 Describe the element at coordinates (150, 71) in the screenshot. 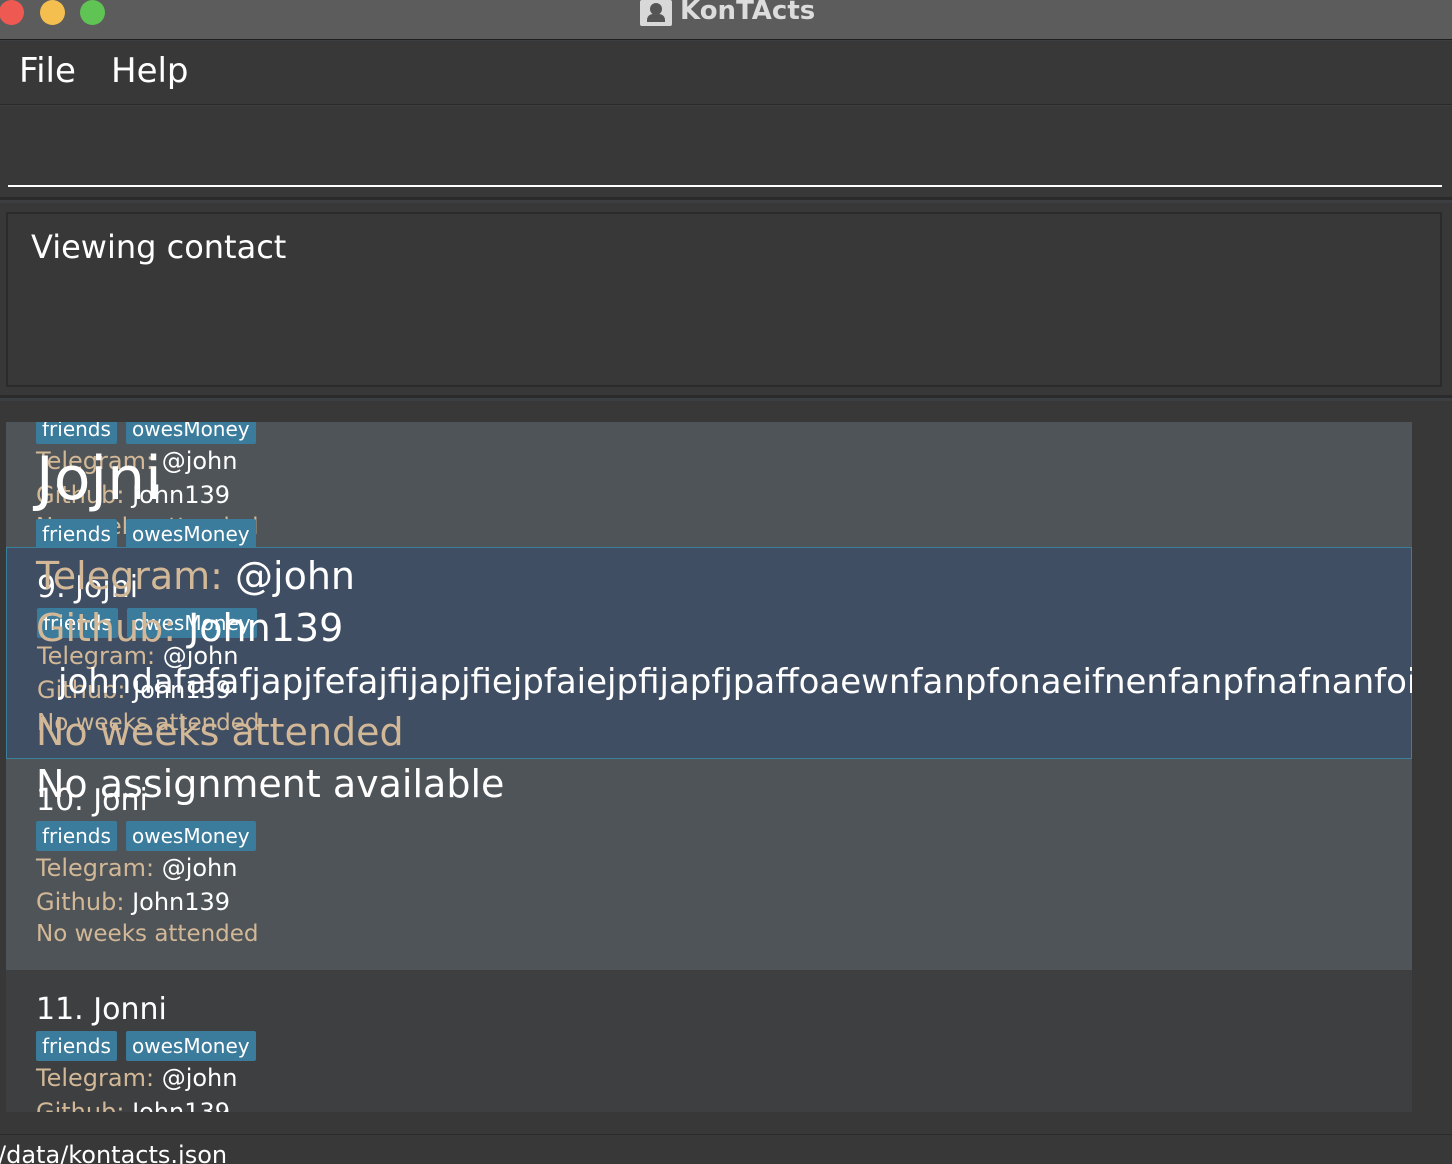

I see `menu-help: Help` at that location.